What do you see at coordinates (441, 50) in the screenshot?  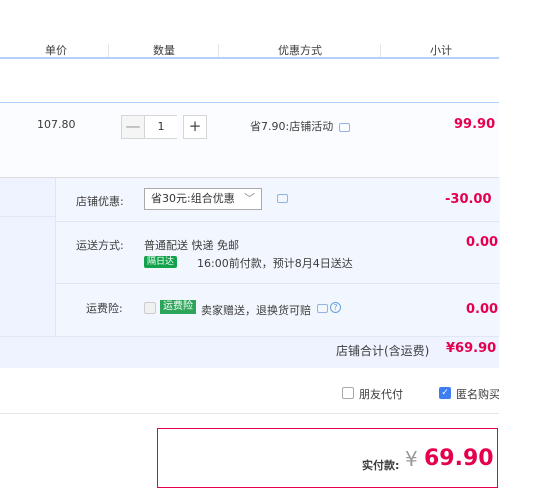 I see `column-subtotal: 小计` at bounding box center [441, 50].